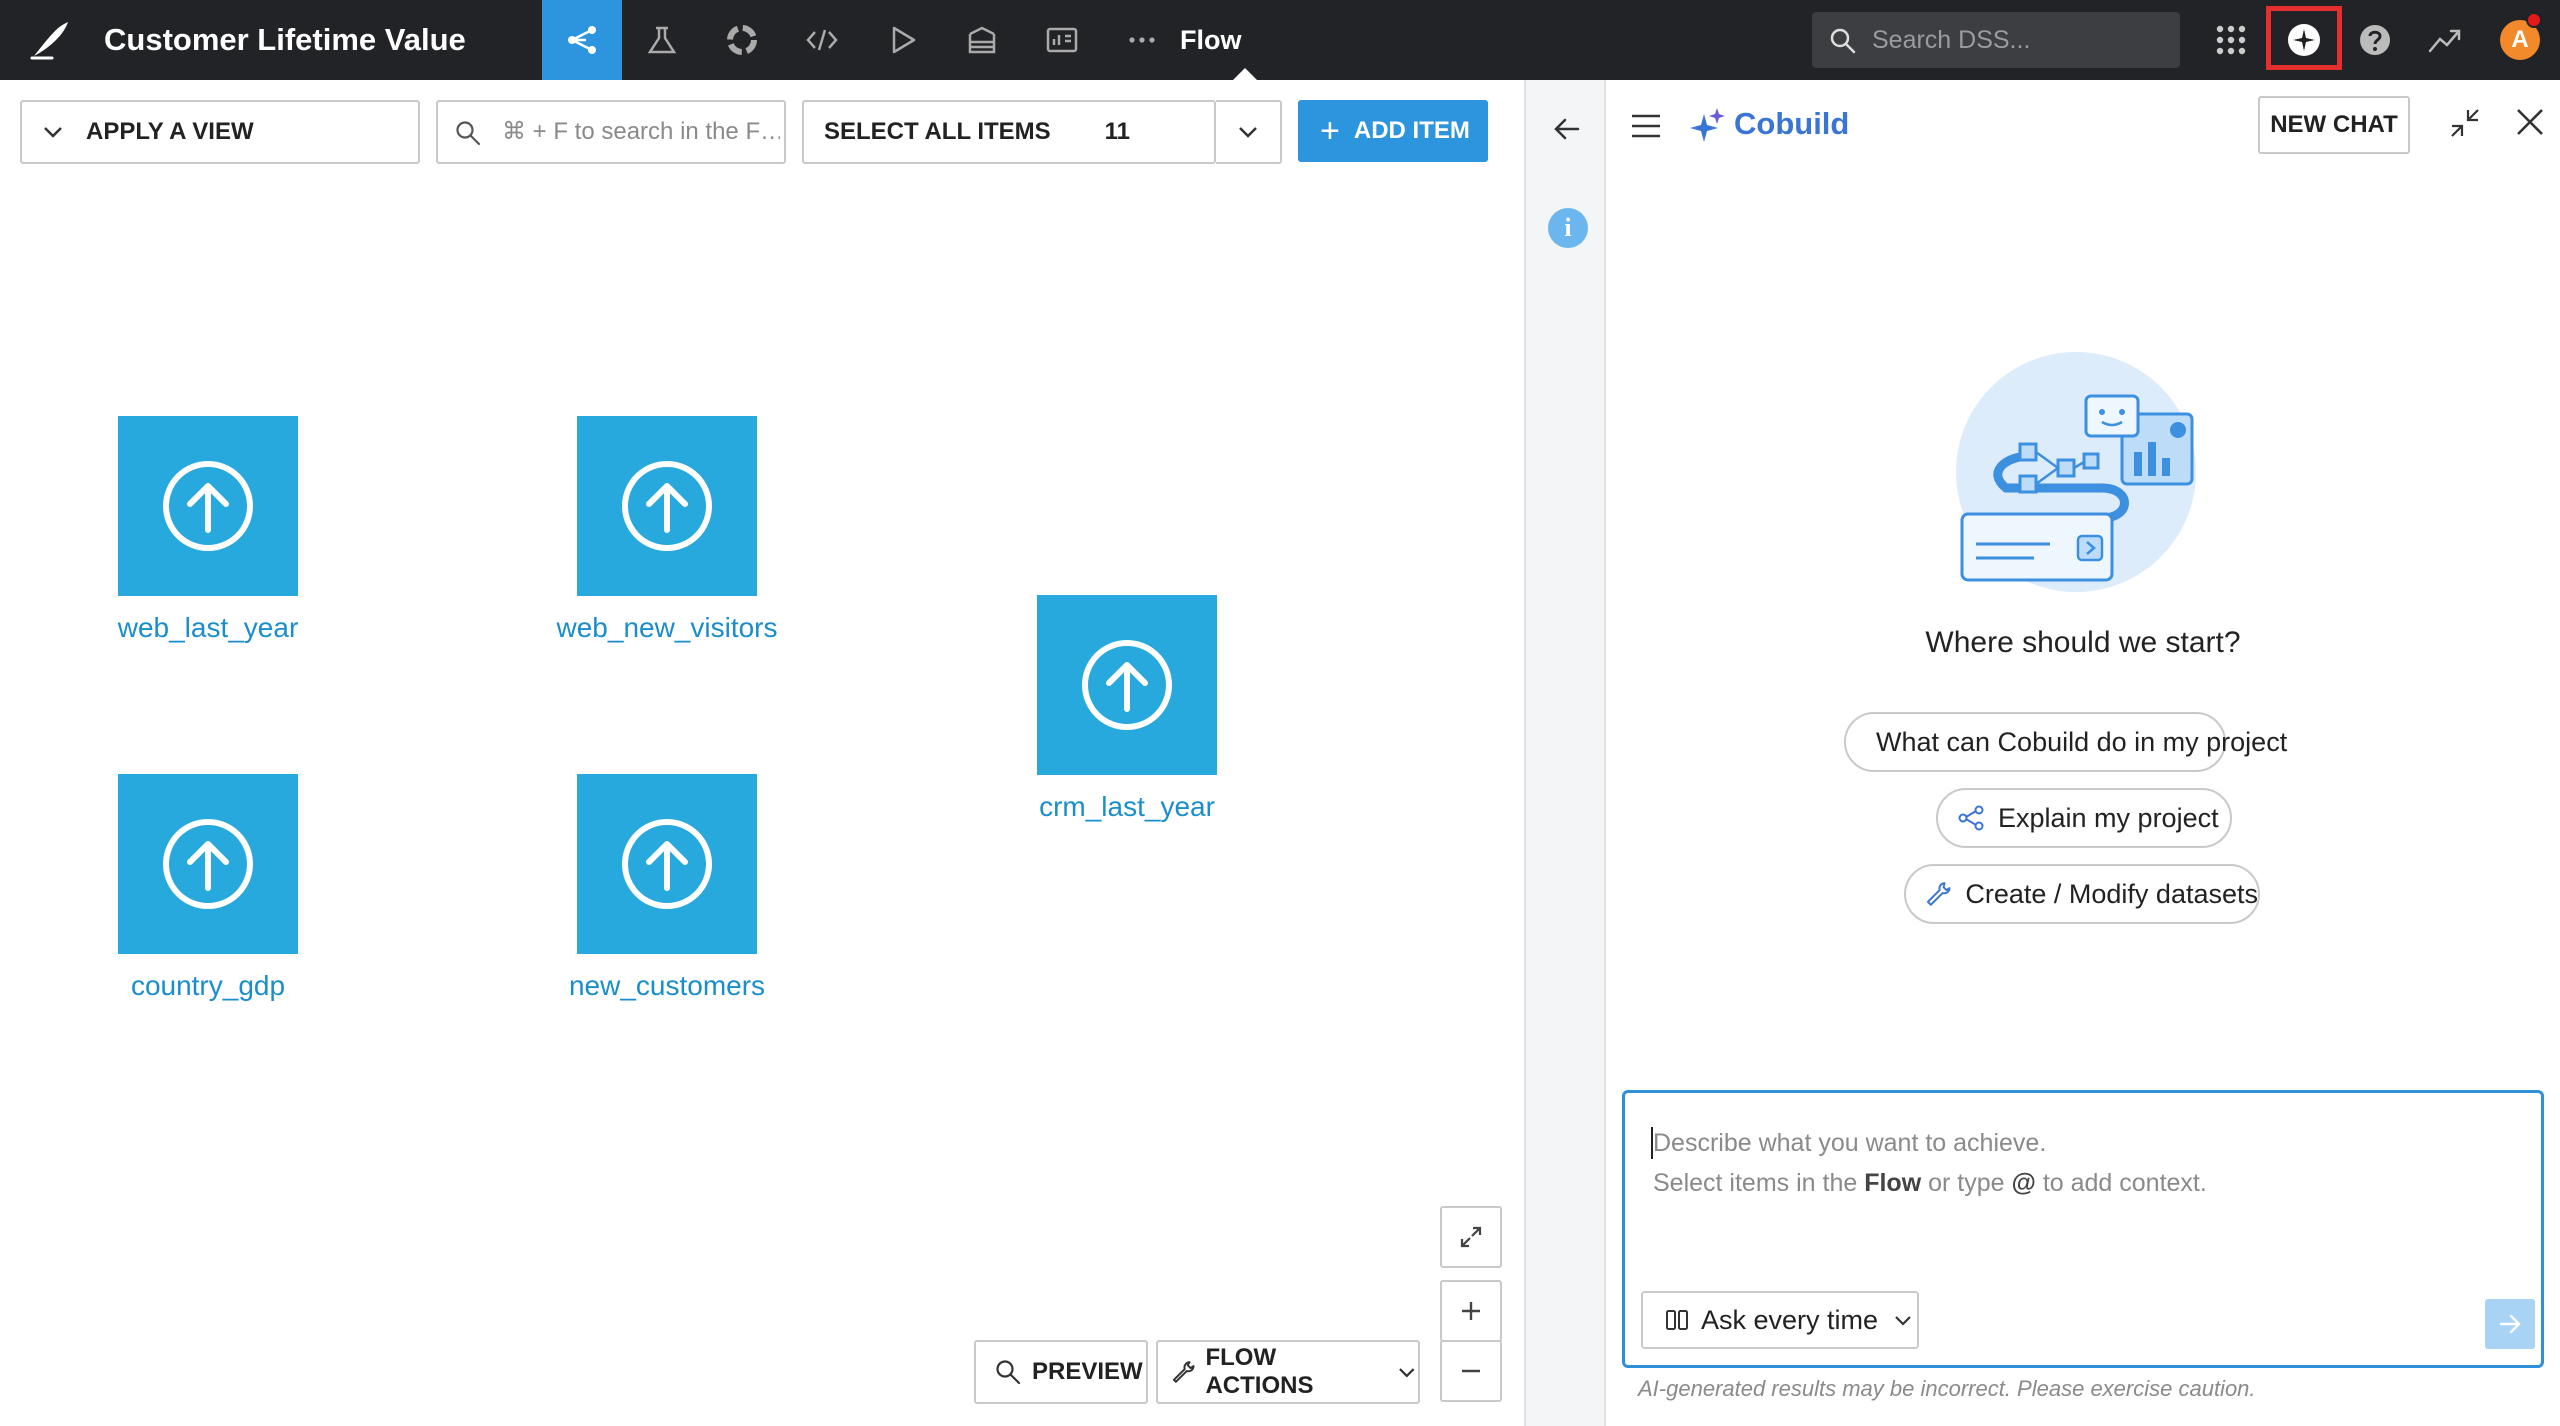 The width and height of the screenshot is (2560, 1426). Describe the element at coordinates (285, 40) in the screenshot. I see `project-title: Customer Lifetime Value` at that location.